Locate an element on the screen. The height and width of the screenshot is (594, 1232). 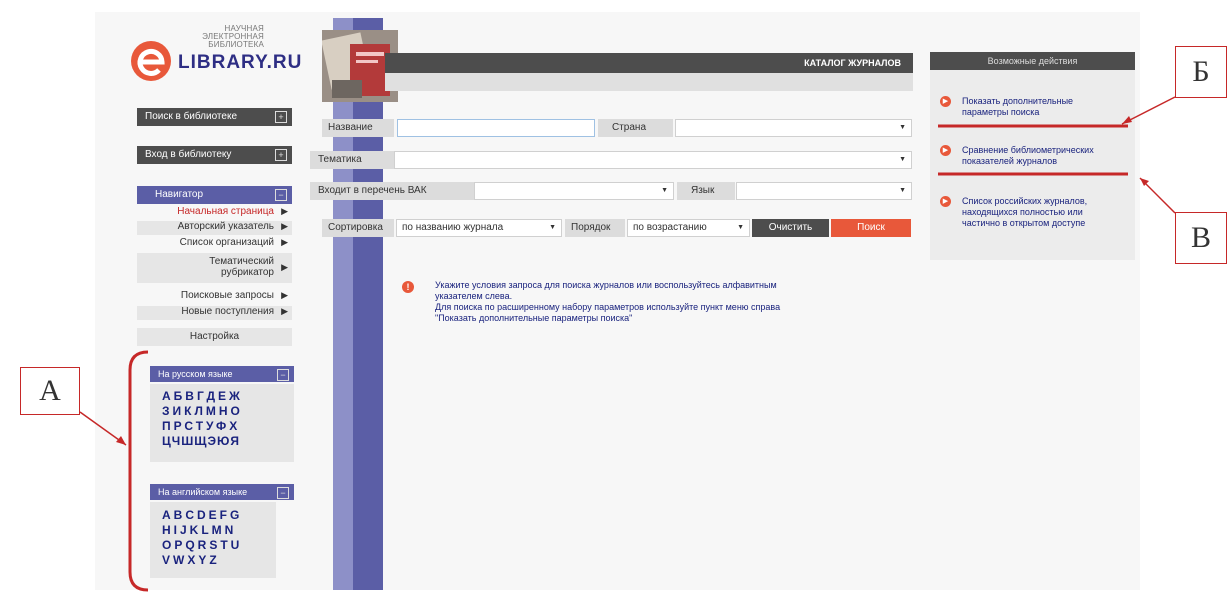
annotation-label-a: А is located at coordinates (50, 391).